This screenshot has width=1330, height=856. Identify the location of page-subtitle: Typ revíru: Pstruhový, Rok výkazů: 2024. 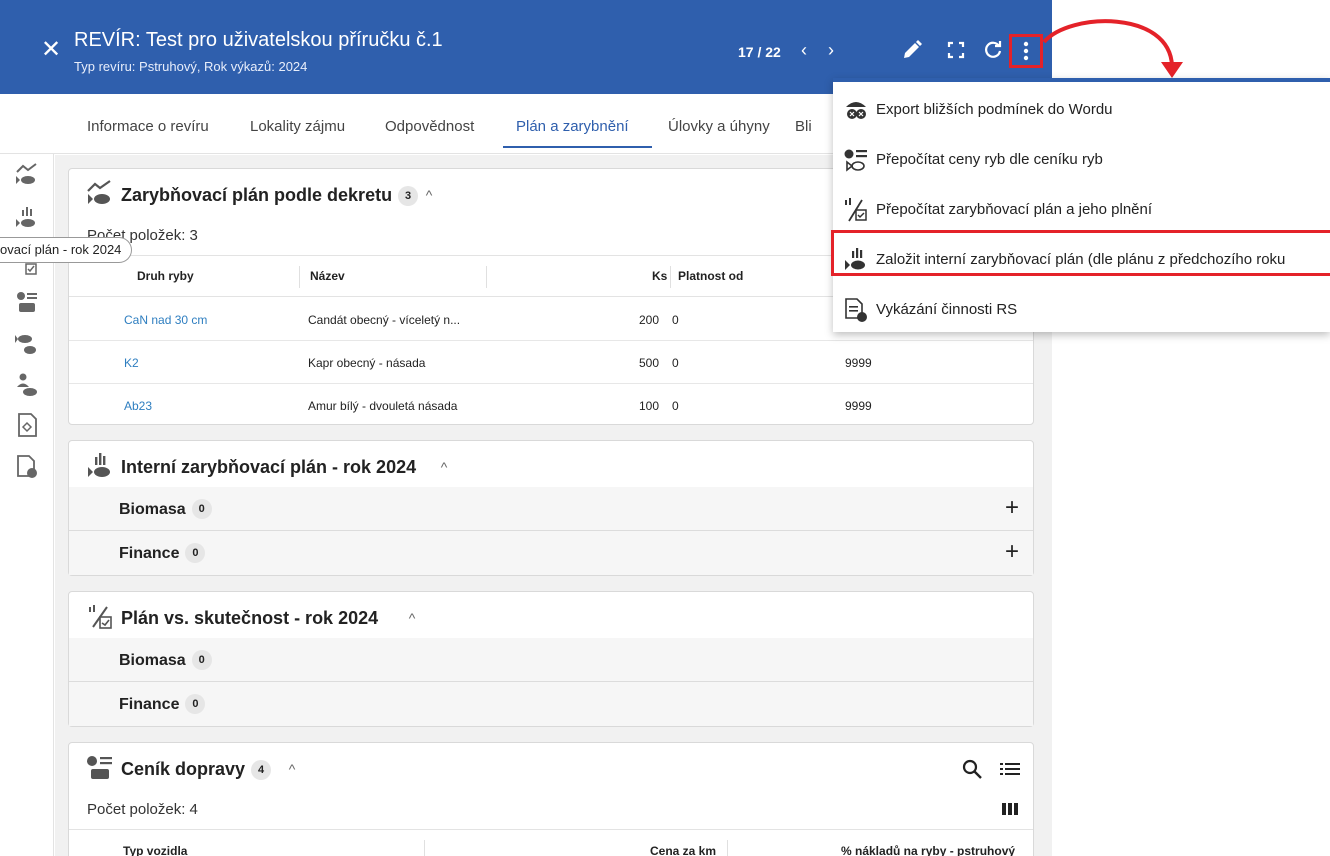
(191, 66).